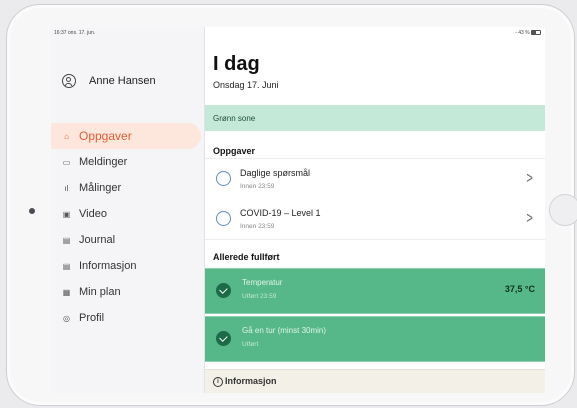 The height and width of the screenshot is (408, 577). Describe the element at coordinates (375, 291) in the screenshot. I see `completed-task-row: Temperatur Utført 23:59 37,5 °C` at that location.